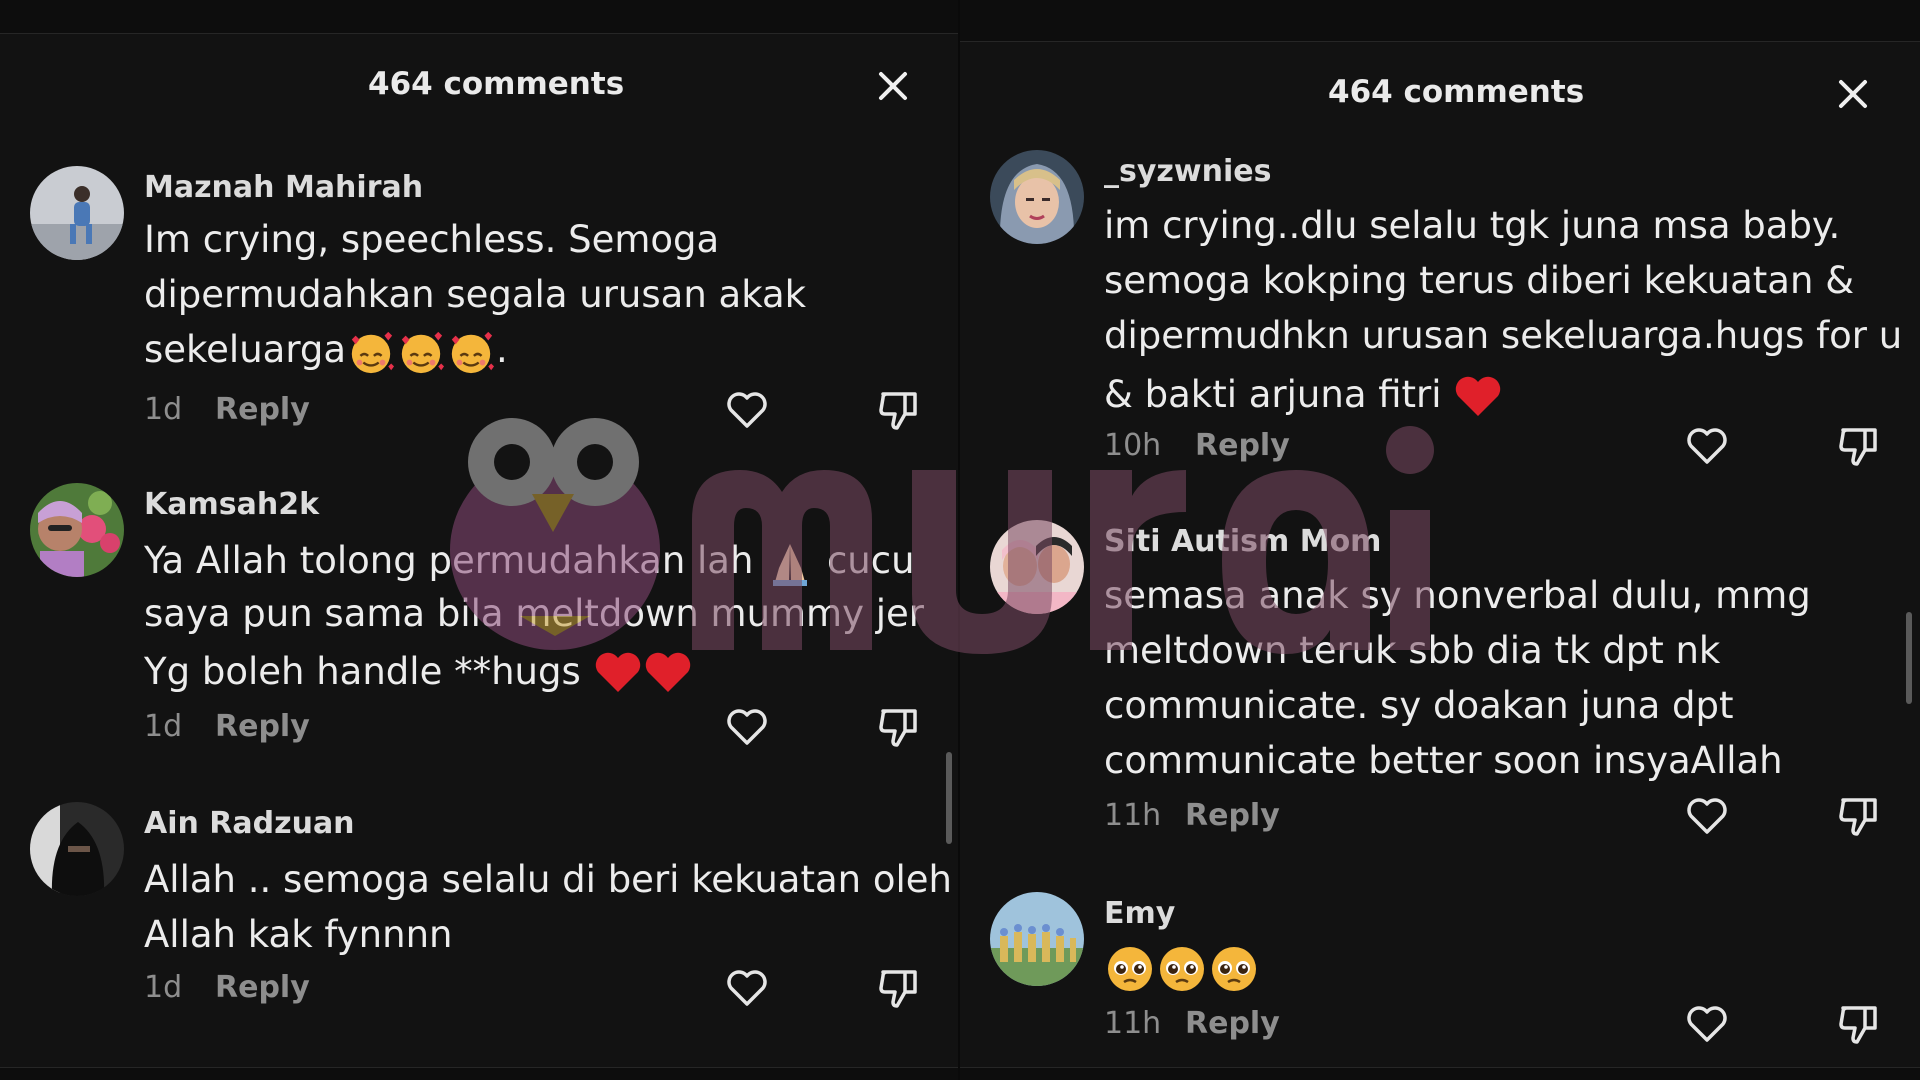 The height and width of the screenshot is (1080, 1920). Describe the element at coordinates (245, 349) in the screenshot. I see `comment-text-fragment: sekeluarga` at that location.